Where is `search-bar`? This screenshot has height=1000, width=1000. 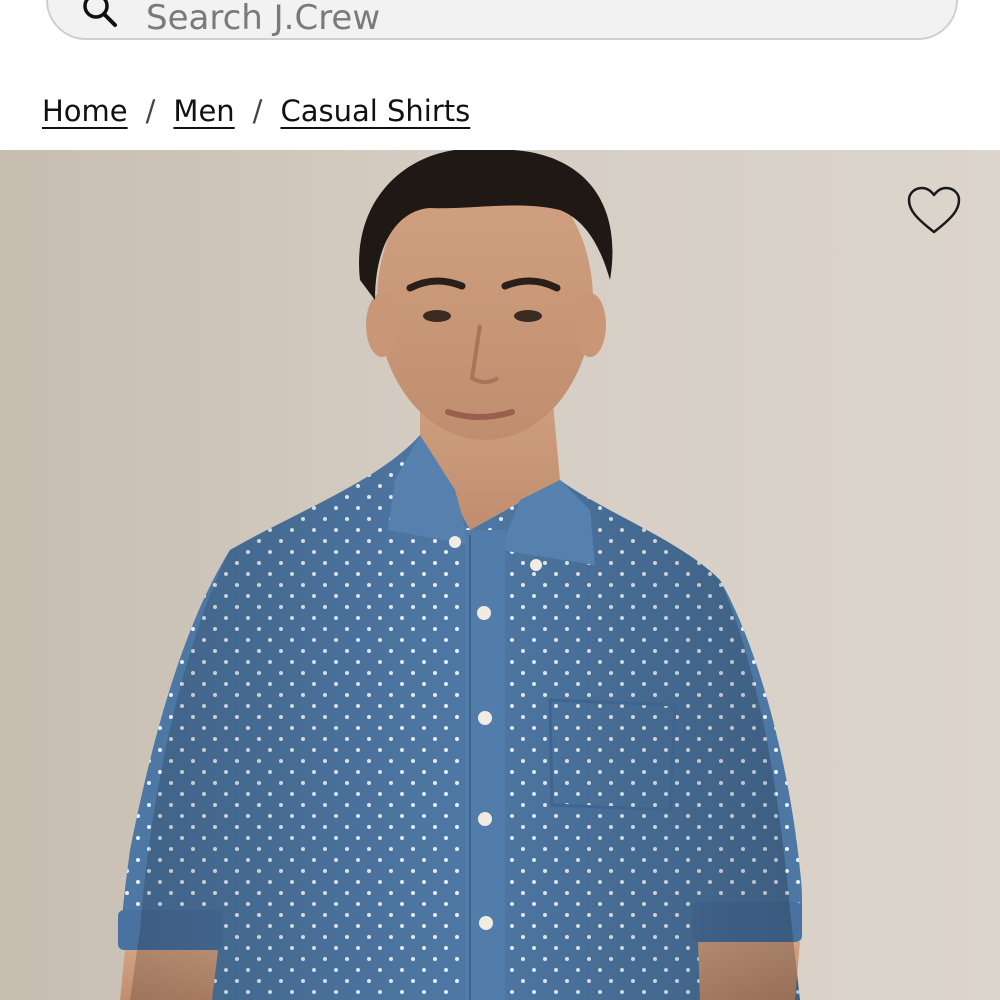 search-bar is located at coordinates (502, 20).